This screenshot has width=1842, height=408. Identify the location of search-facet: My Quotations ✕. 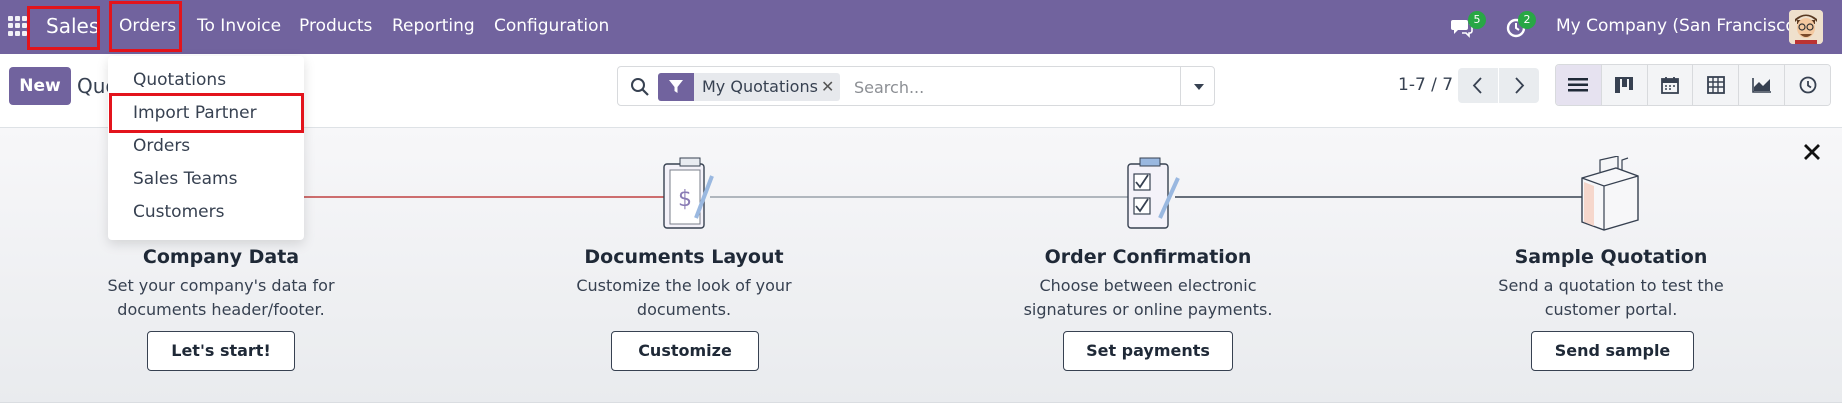
(749, 87).